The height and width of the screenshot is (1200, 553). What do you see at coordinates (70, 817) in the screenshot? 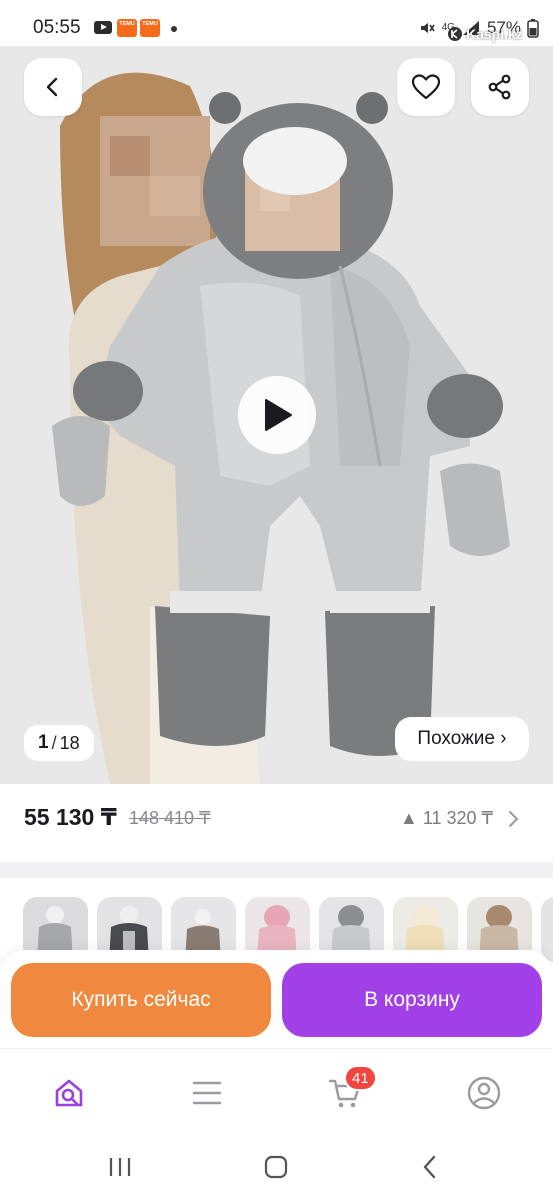
I see `current-price: 55 130 ₸` at bounding box center [70, 817].